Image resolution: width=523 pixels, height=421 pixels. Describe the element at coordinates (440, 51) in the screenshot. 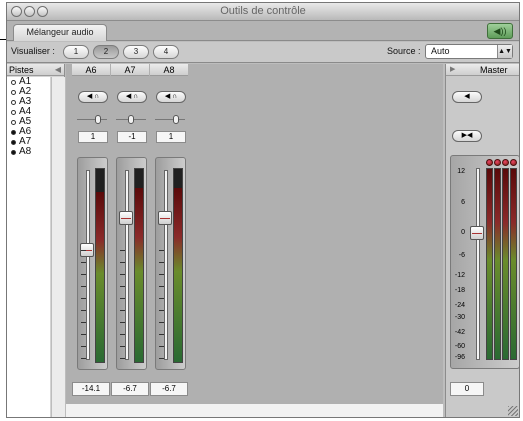

I see `source-value: Auto` at that location.